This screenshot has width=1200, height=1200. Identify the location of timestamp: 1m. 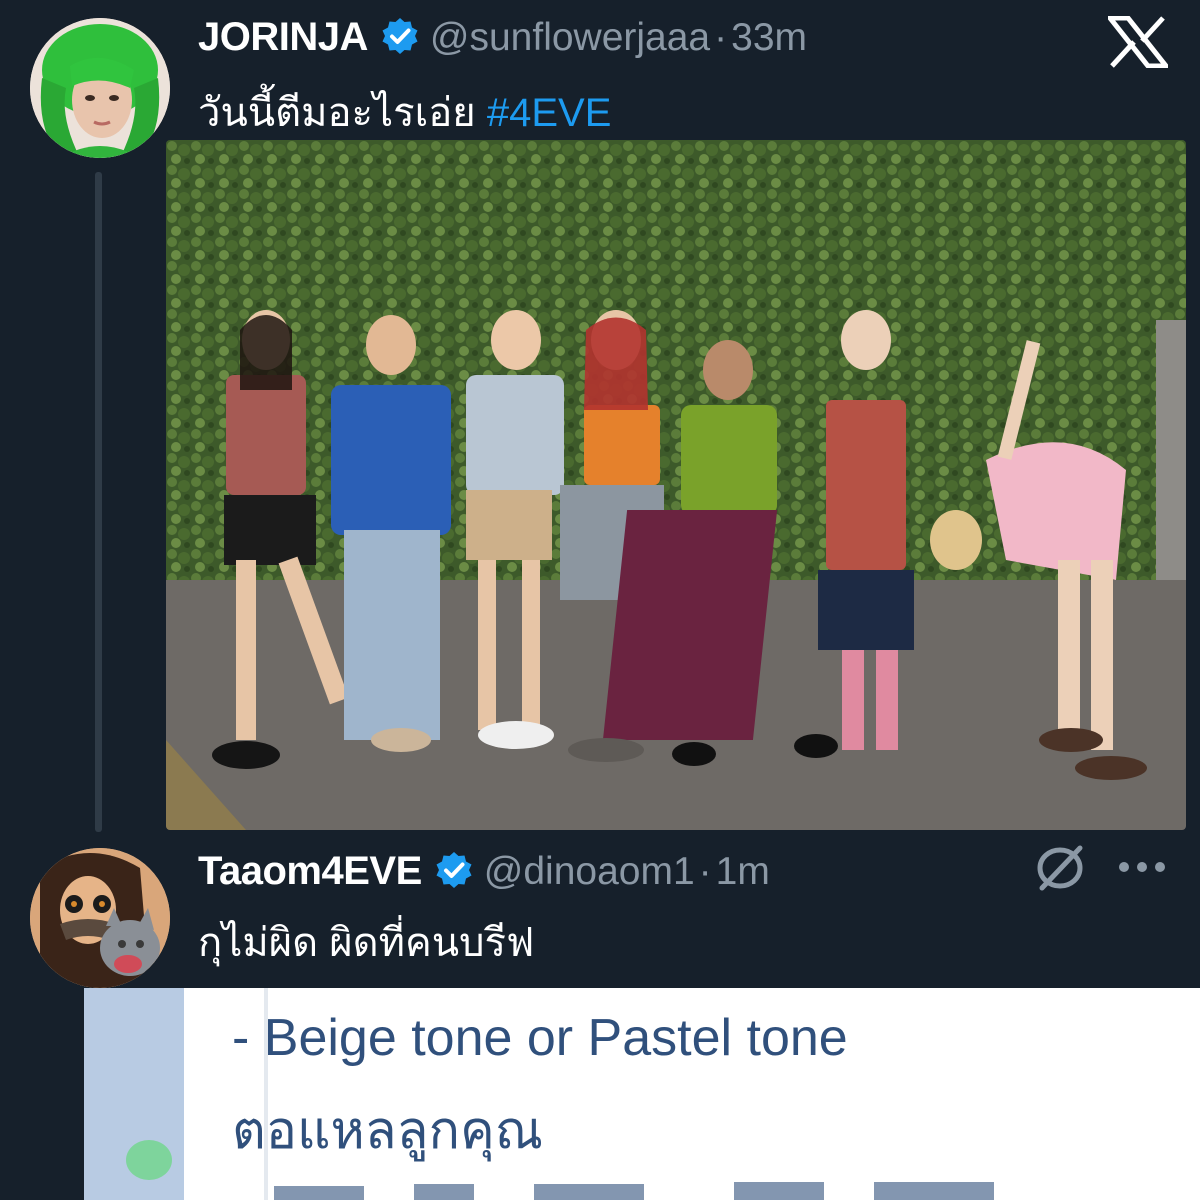
(743, 872).